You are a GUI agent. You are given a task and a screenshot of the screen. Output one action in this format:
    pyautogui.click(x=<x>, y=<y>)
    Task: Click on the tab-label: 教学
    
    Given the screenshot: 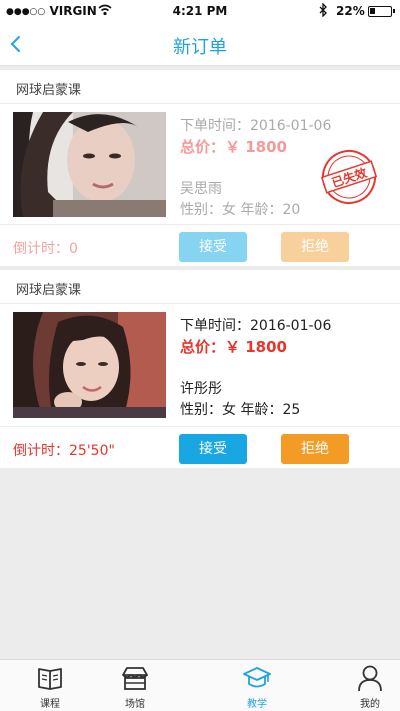 What is the action you would take?
    pyautogui.click(x=257, y=704)
    